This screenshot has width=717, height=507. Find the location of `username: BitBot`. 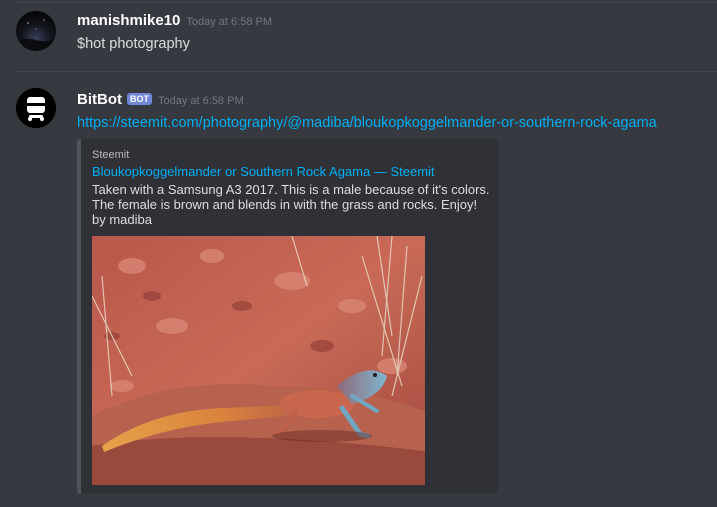

username: BitBot is located at coordinates (99, 99).